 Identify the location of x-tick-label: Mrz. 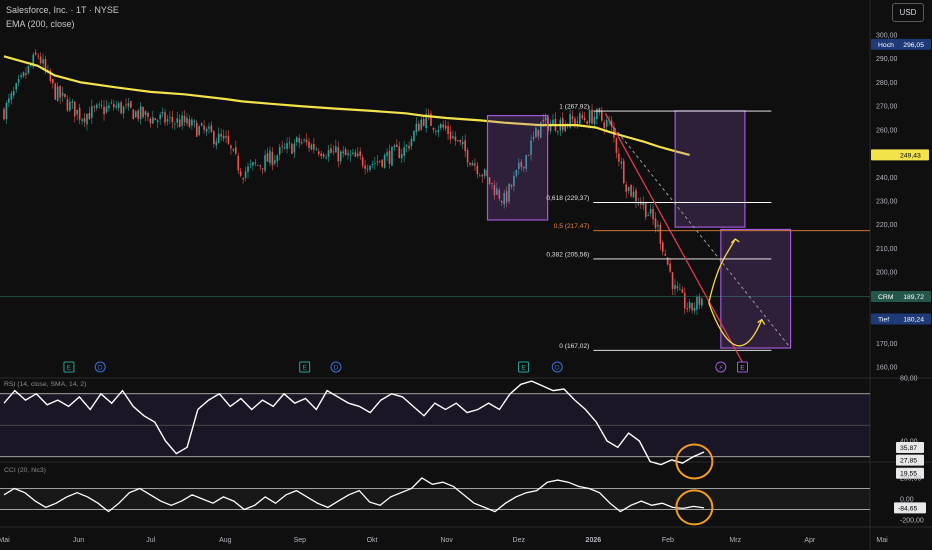
(735, 540).